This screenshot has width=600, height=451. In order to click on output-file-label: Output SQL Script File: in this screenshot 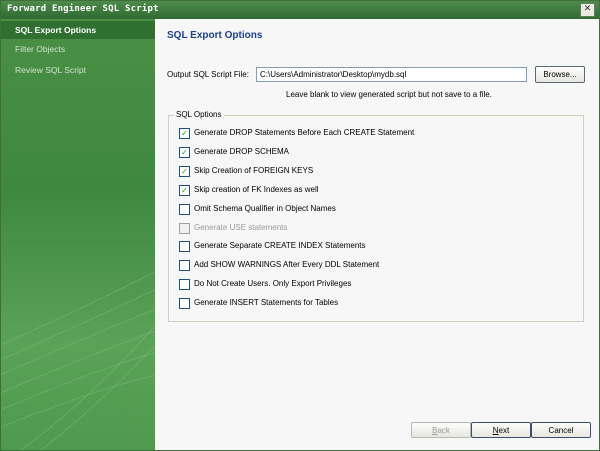, I will do `click(208, 74)`.